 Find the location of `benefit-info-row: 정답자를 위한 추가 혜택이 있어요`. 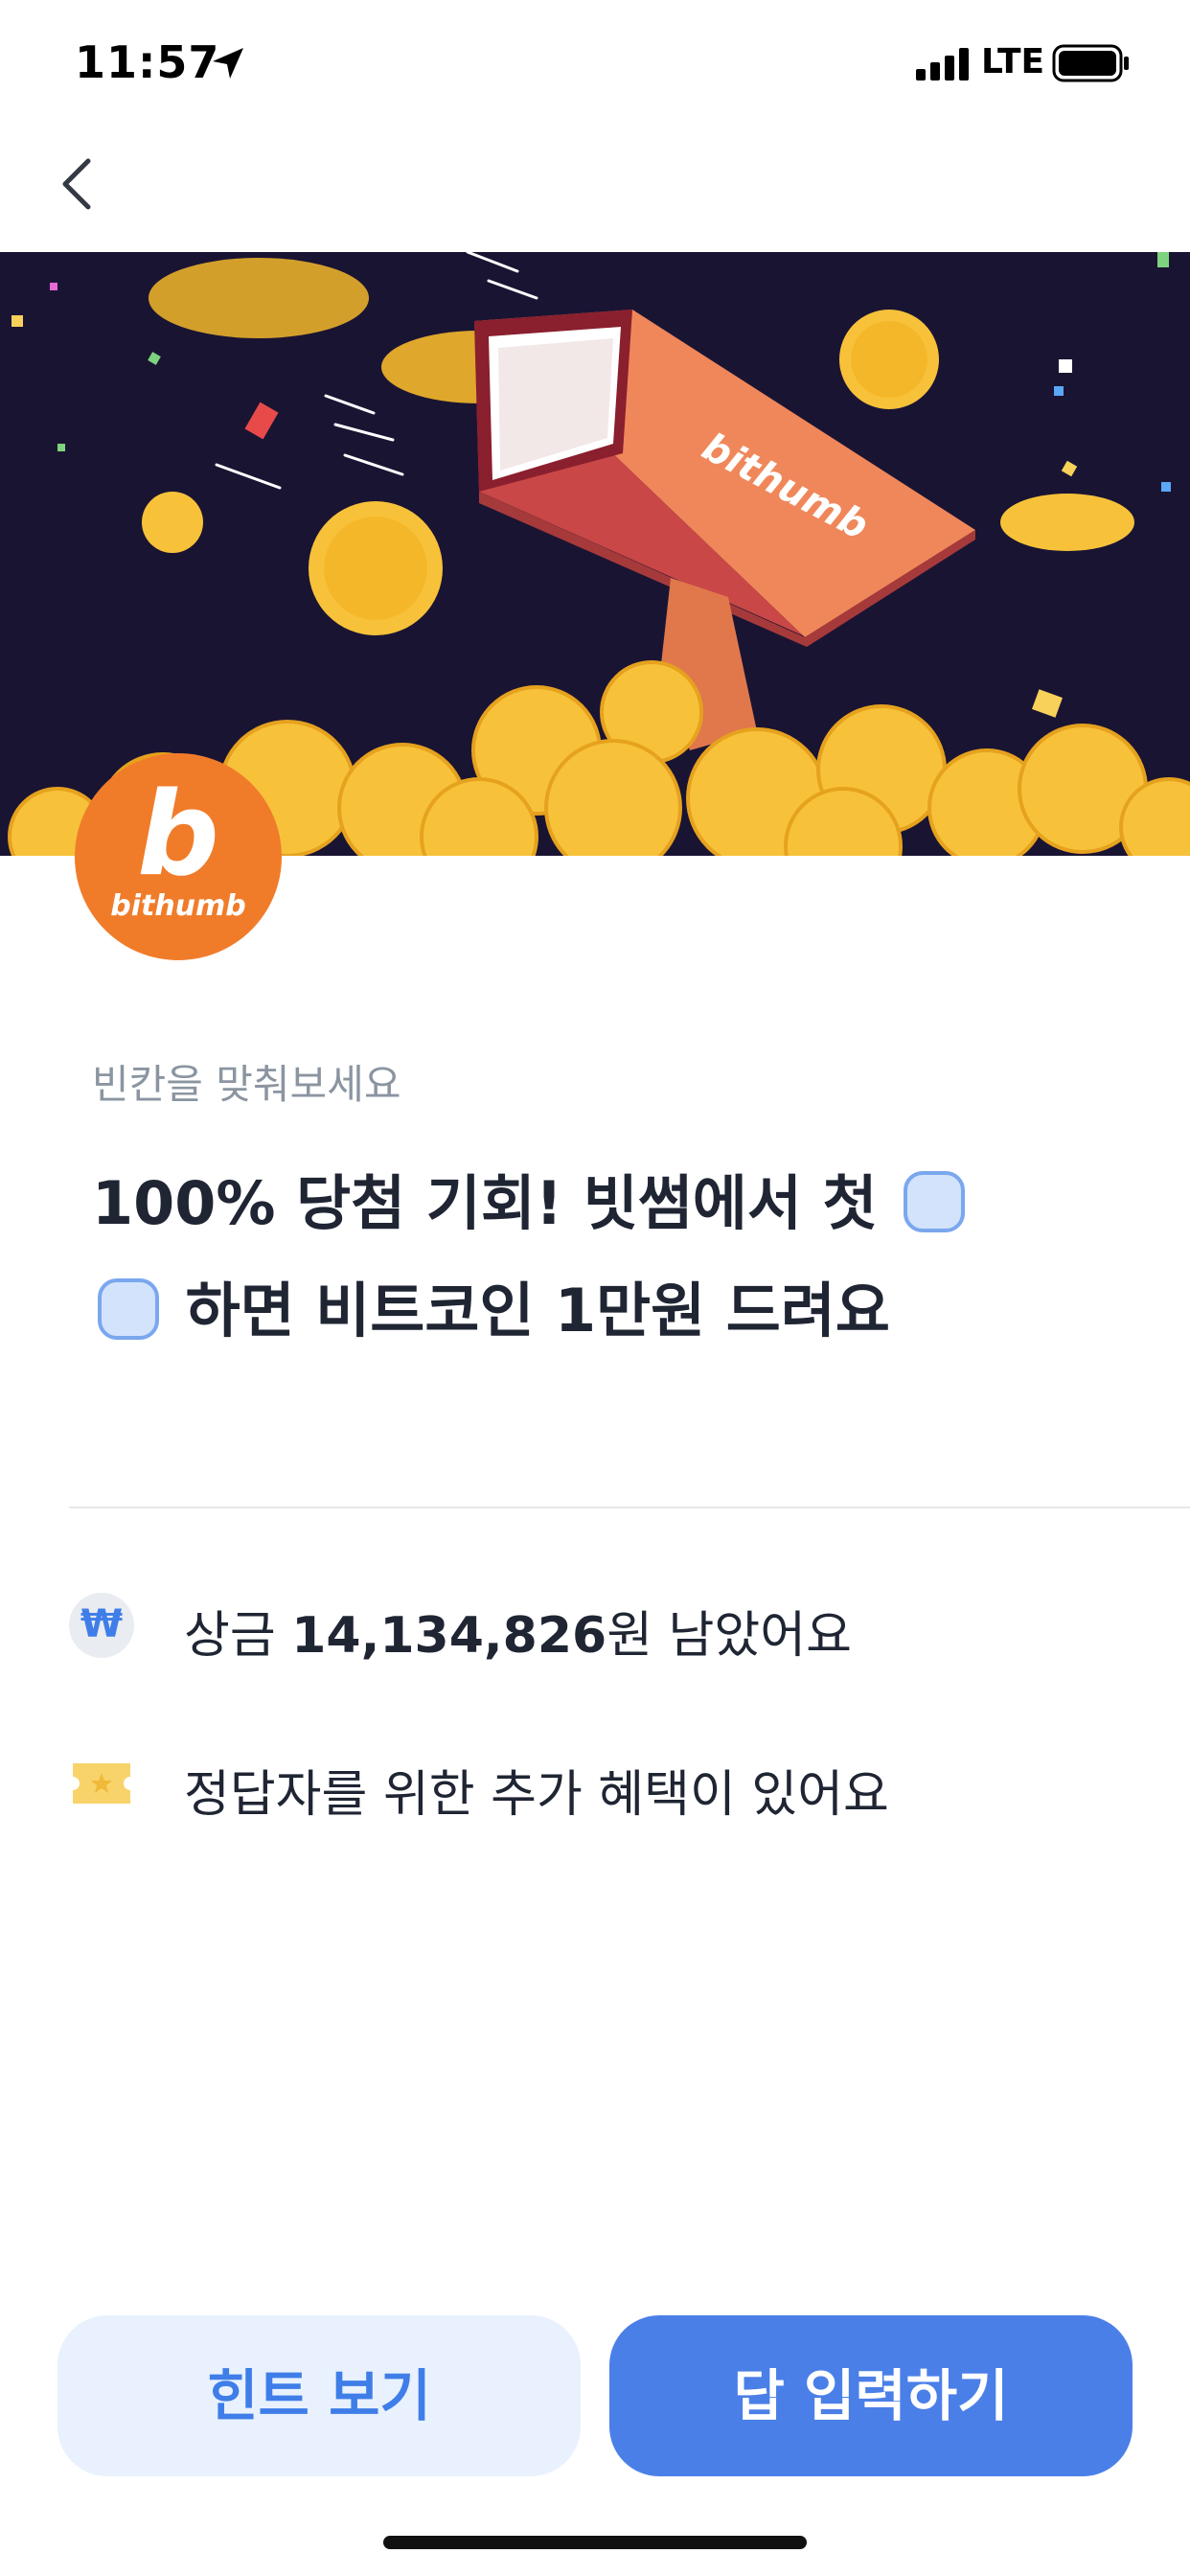

benefit-info-row: 정답자를 위한 추가 혜택이 있어요 is located at coordinates (596, 1786).